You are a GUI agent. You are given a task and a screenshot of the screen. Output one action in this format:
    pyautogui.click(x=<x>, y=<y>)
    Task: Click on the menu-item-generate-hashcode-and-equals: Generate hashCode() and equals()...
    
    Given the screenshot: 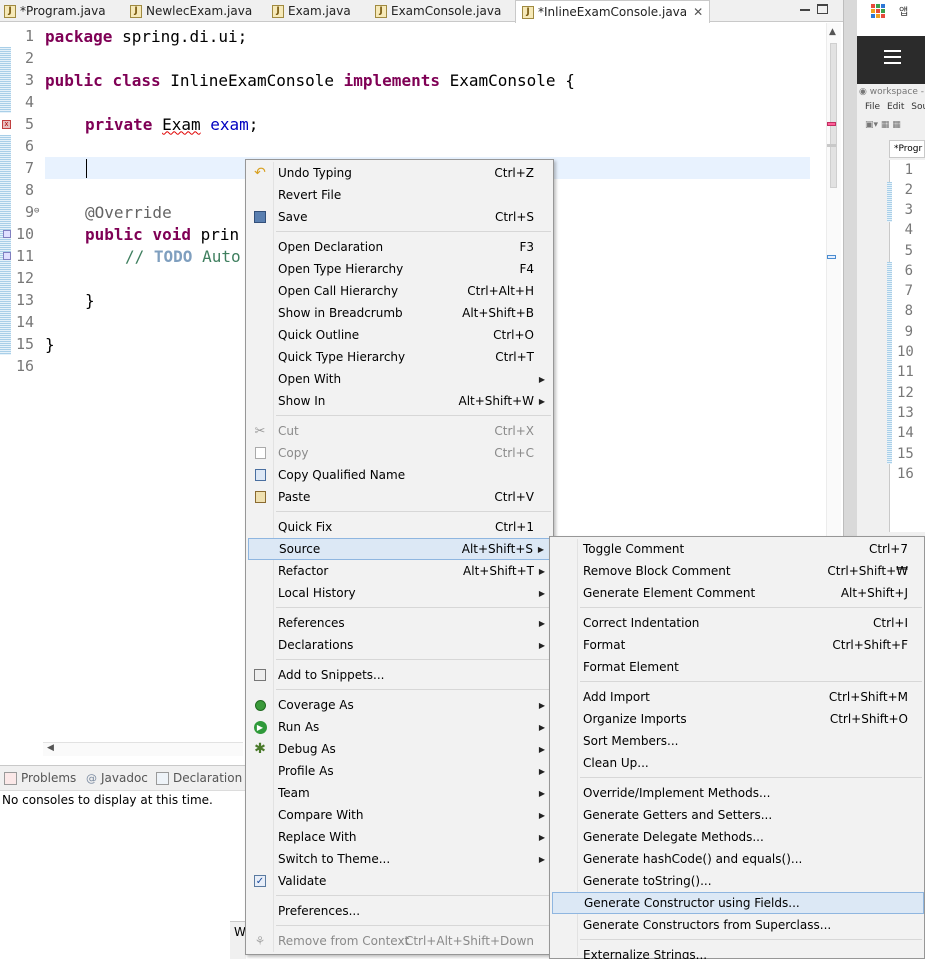 What is the action you would take?
    pyautogui.click(x=738, y=859)
    